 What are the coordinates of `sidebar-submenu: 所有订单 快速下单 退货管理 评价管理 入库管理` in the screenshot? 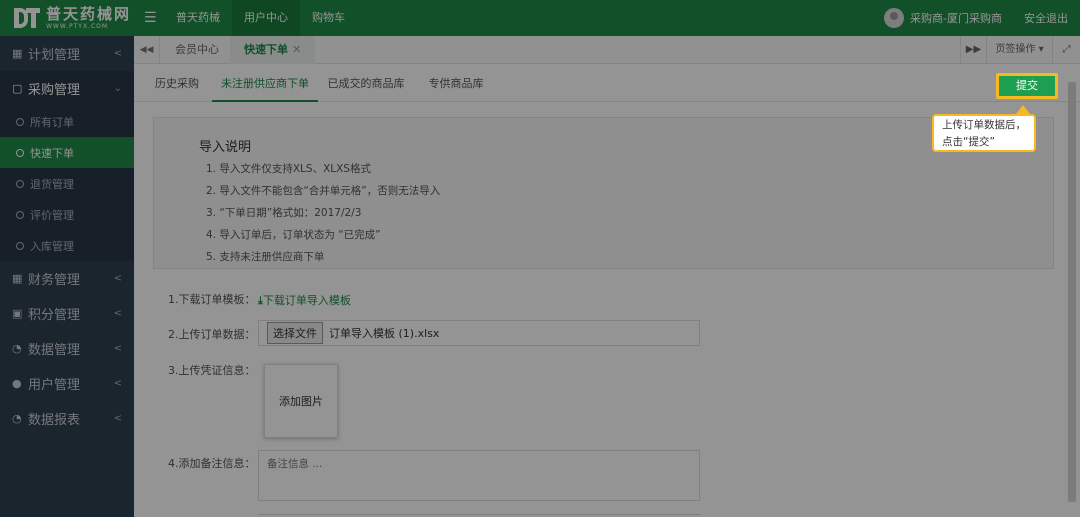 It's located at (67, 183).